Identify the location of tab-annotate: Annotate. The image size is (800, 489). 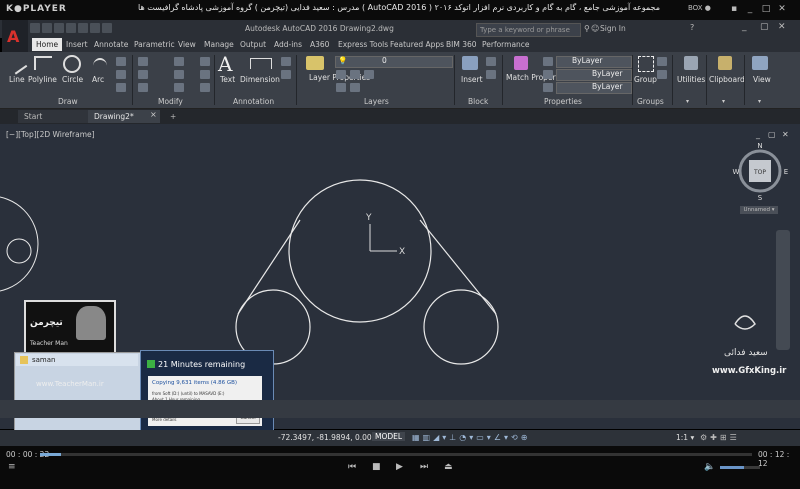
(111, 44).